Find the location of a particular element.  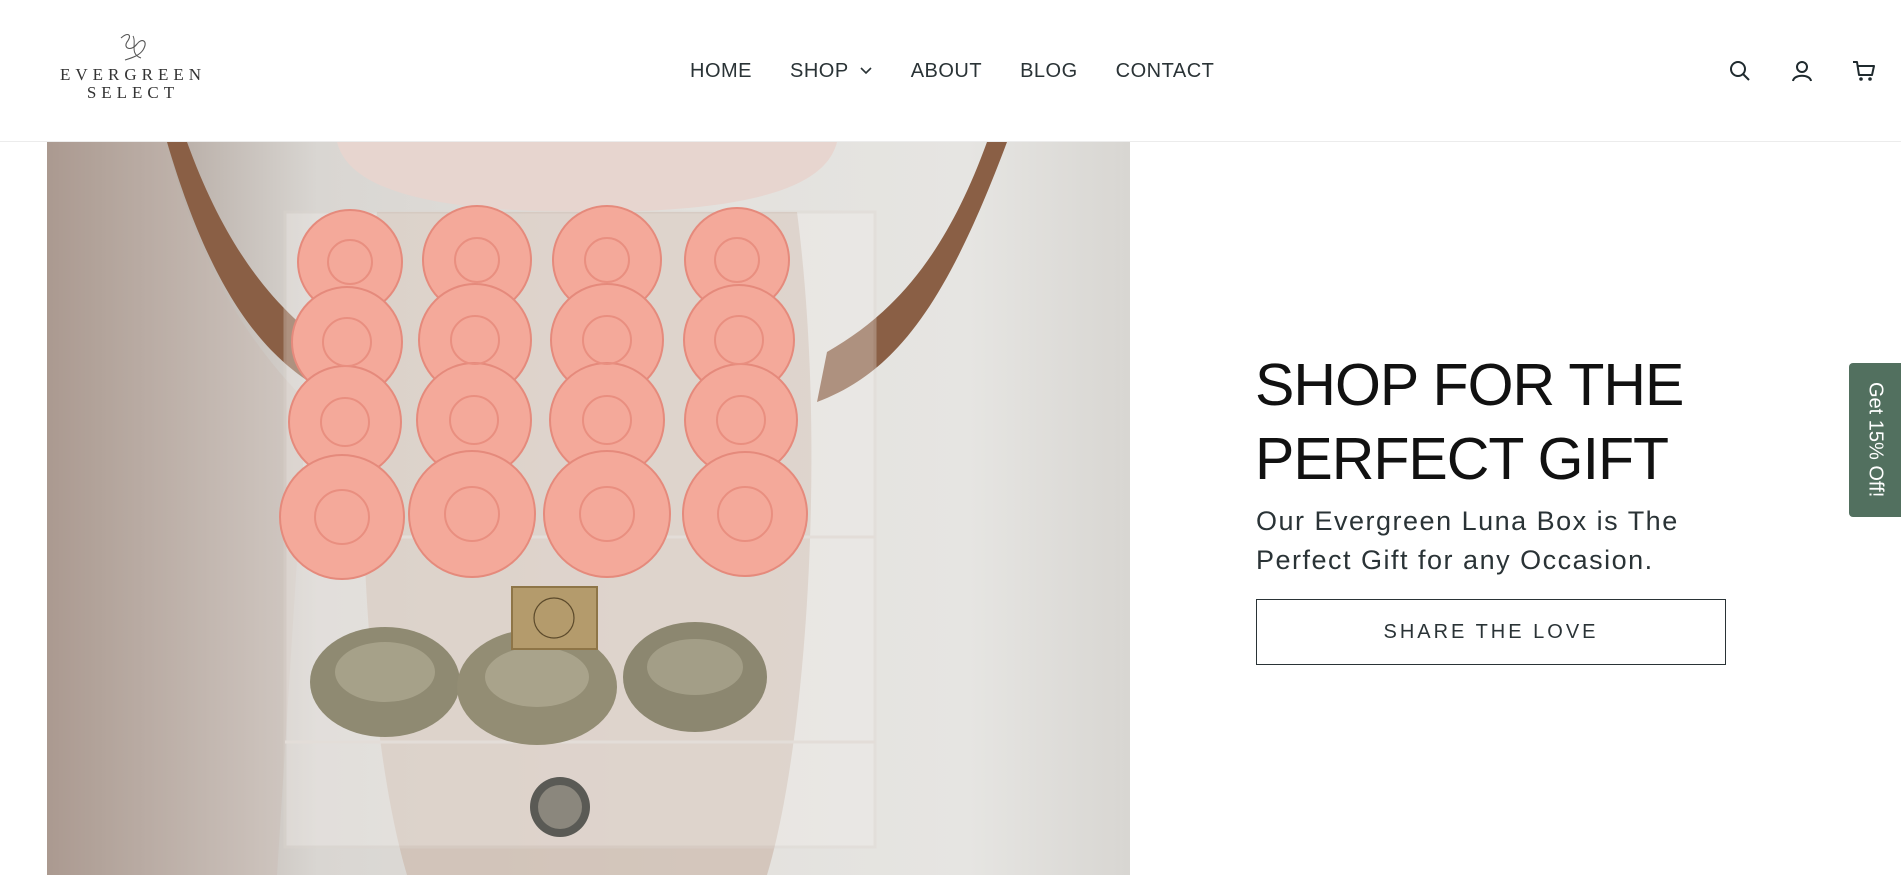

nav-item-label: CONTACT is located at coordinates (1165, 70).